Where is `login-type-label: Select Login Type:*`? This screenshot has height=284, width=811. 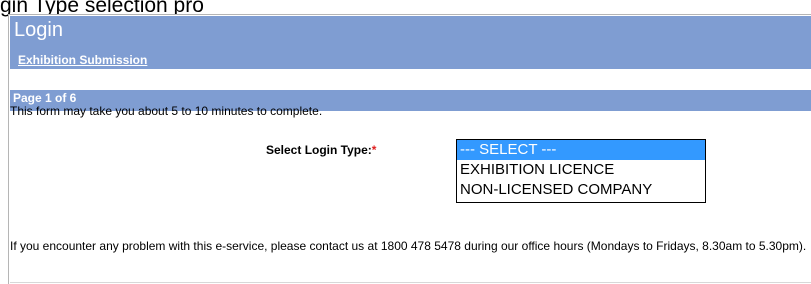 login-type-label: Select Login Type:* is located at coordinates (321, 150).